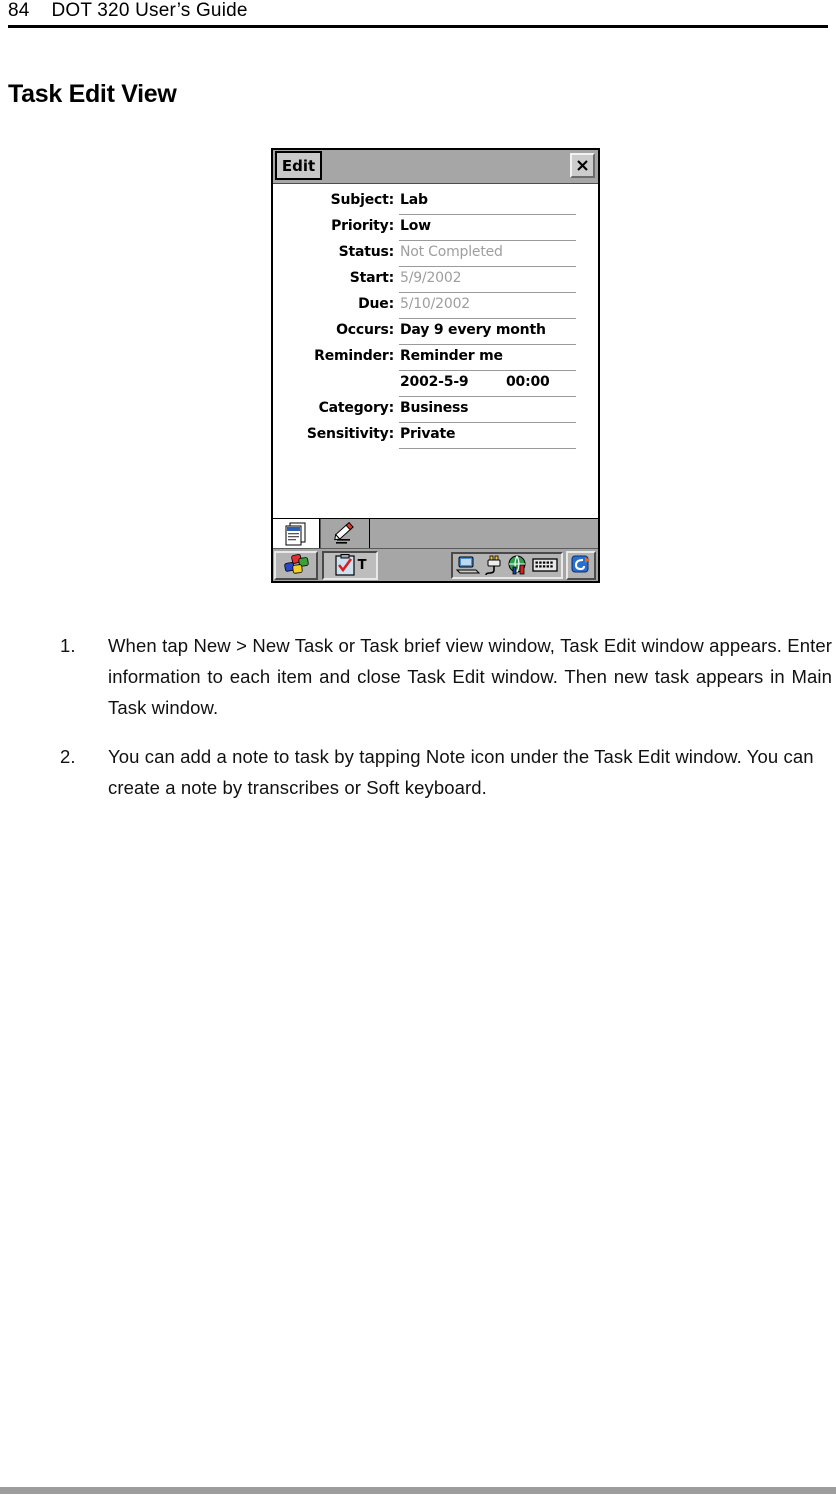  I want to click on field-reminder-datetime: 2002-5-9 00:00, so click(435, 385).